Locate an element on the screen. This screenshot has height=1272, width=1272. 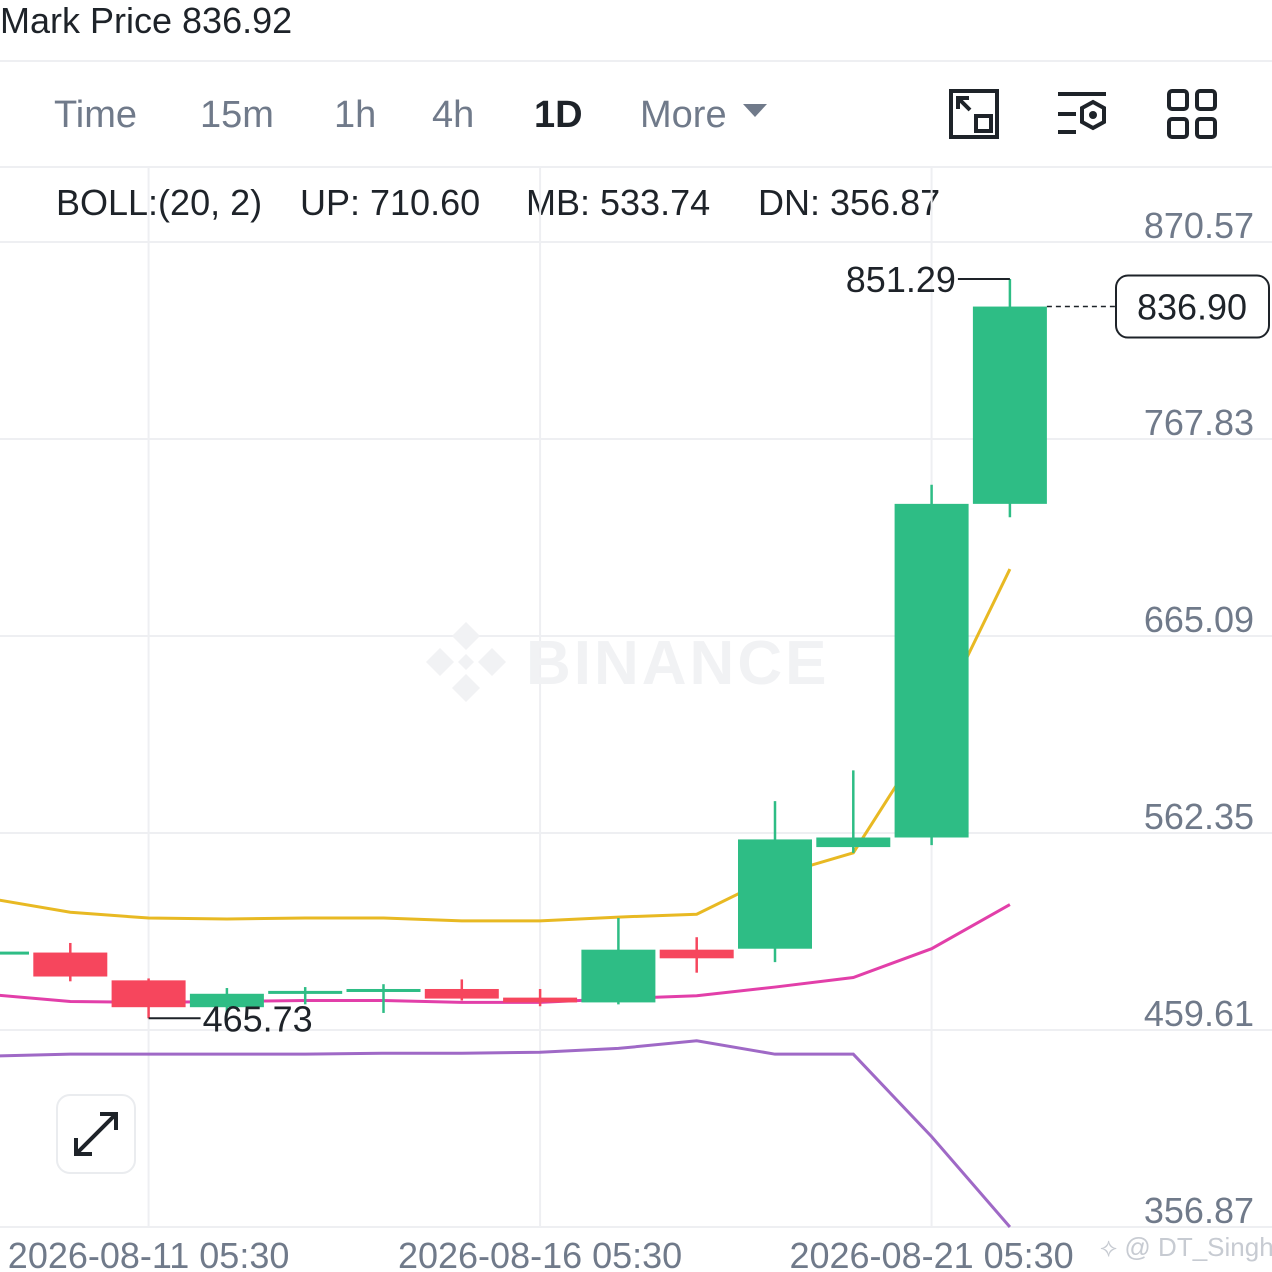
x-tick-label: 2026-08-16 05:30 is located at coordinates (540, 1253).